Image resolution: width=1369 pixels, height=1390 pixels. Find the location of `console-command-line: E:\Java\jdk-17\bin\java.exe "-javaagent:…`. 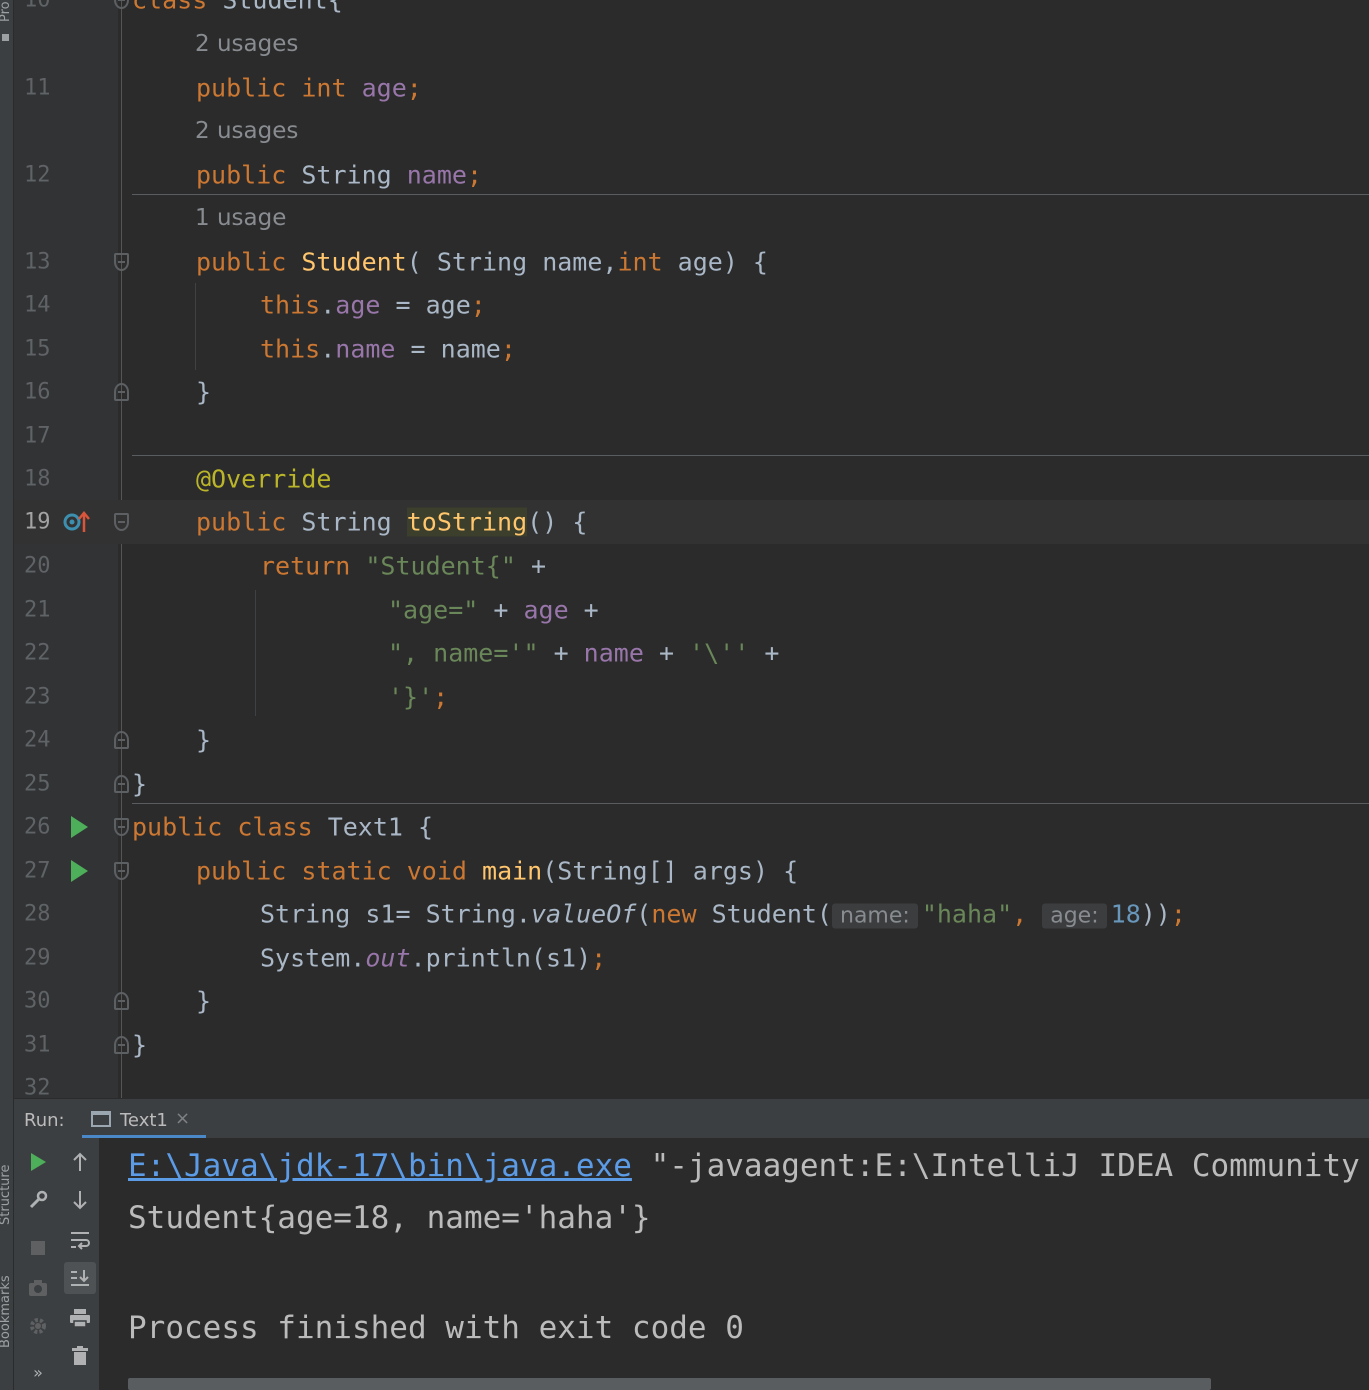

console-command-line: E:\Java\jdk-17\bin\java.exe "-javaagent:… is located at coordinates (744, 1166).